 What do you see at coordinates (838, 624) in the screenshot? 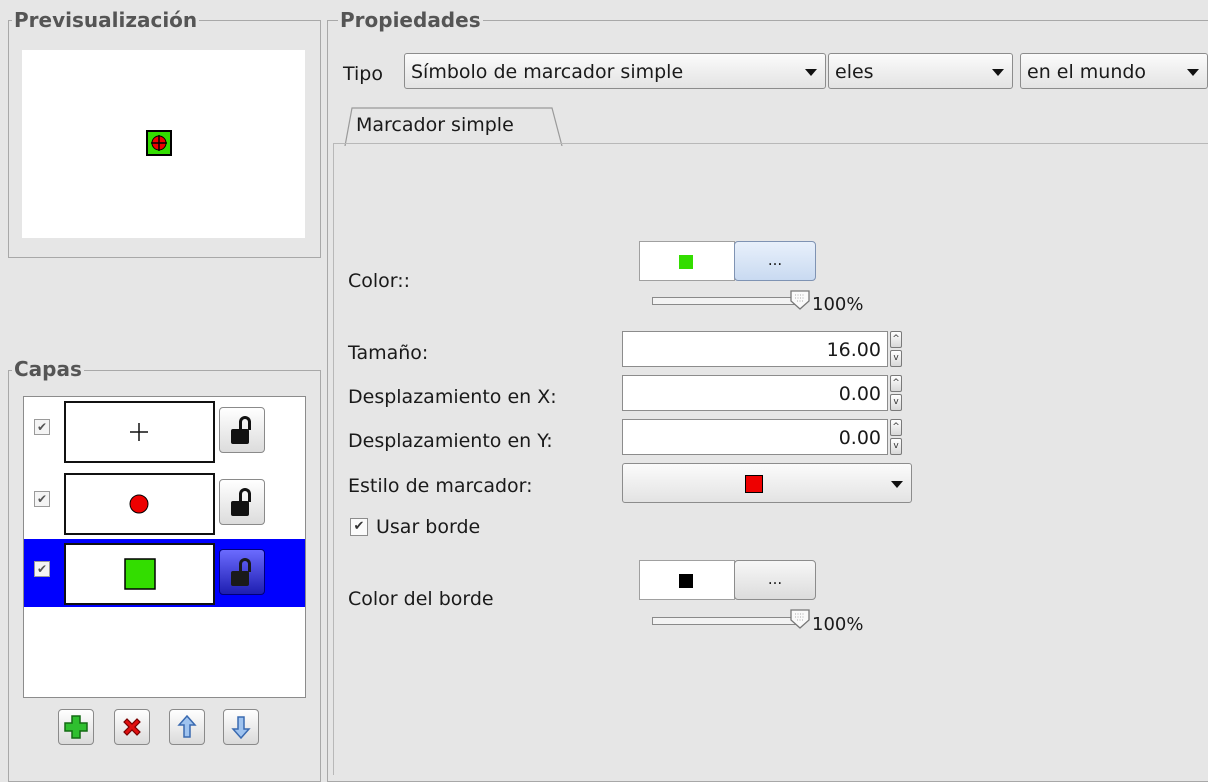
I see `border-opacity-value: 100%` at bounding box center [838, 624].